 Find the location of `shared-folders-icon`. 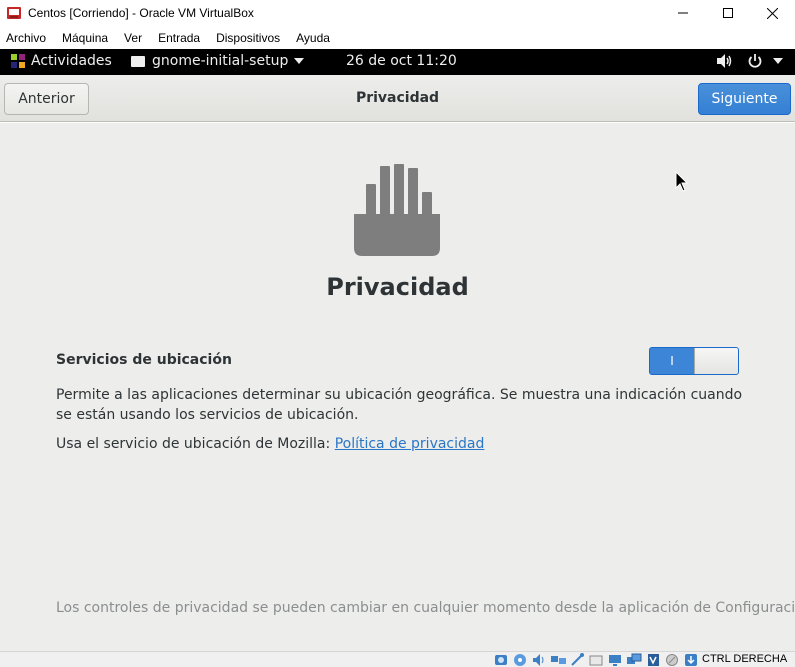

shared-folders-icon is located at coordinates (596, 660).